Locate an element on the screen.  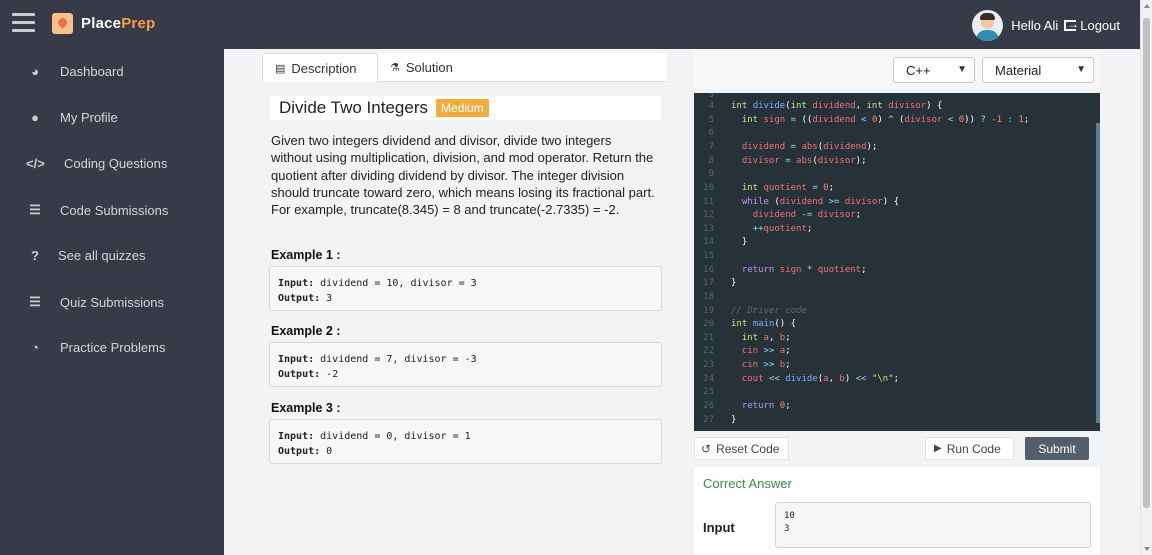
sidebar-item-quiz-submissions: ☰ Quiz Submissions is located at coordinates (95, 302).